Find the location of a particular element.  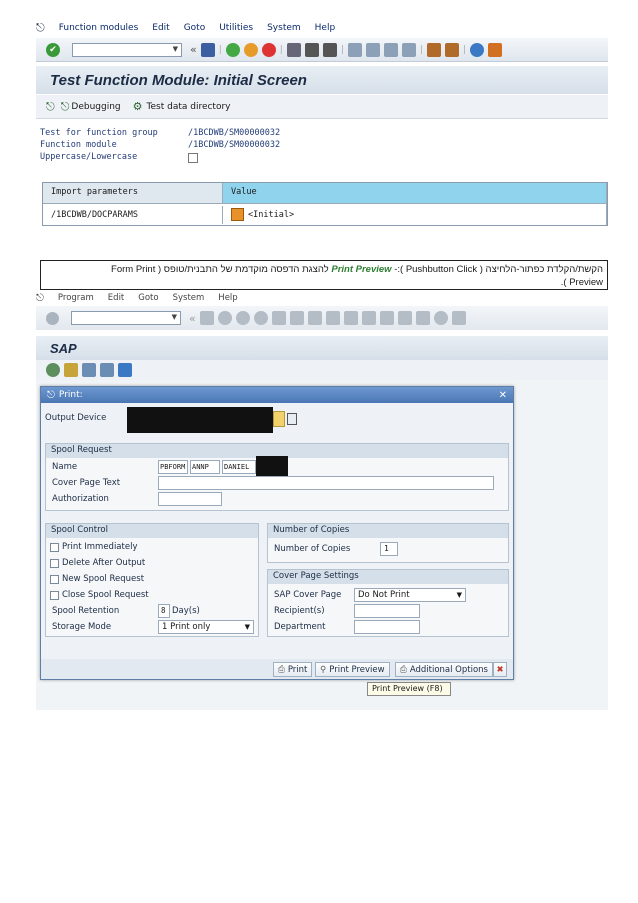

menu-system-2: System is located at coordinates (189, 298).